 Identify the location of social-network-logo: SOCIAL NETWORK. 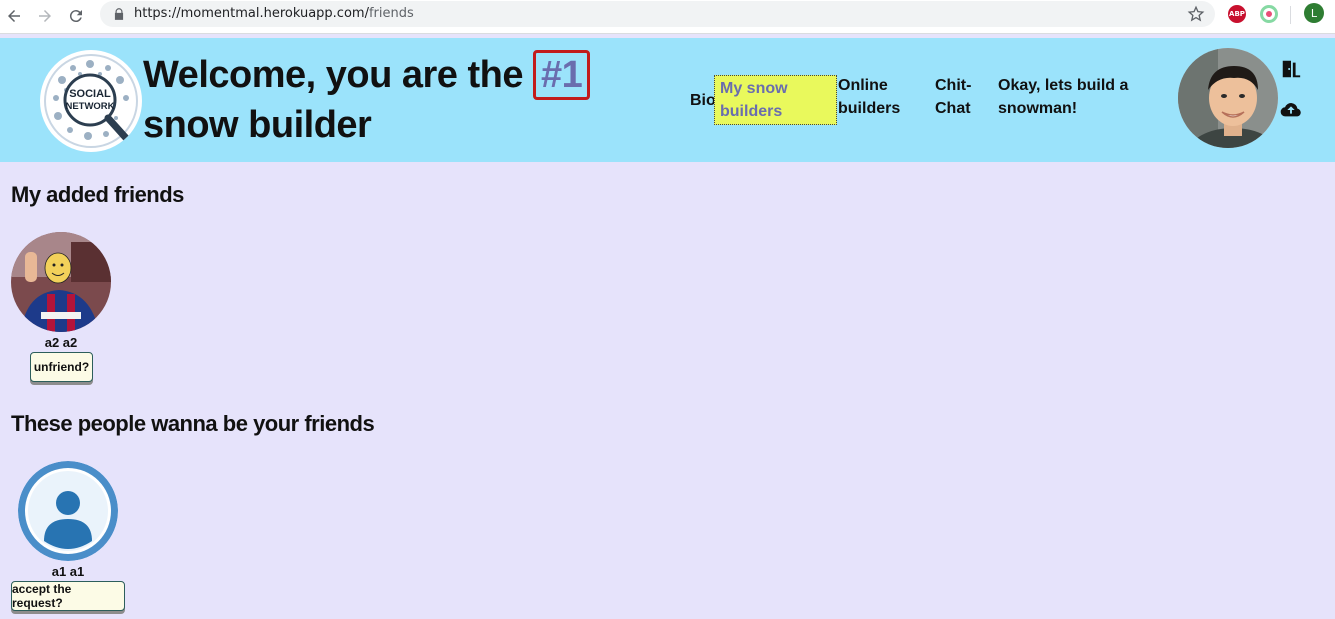
(91, 101).